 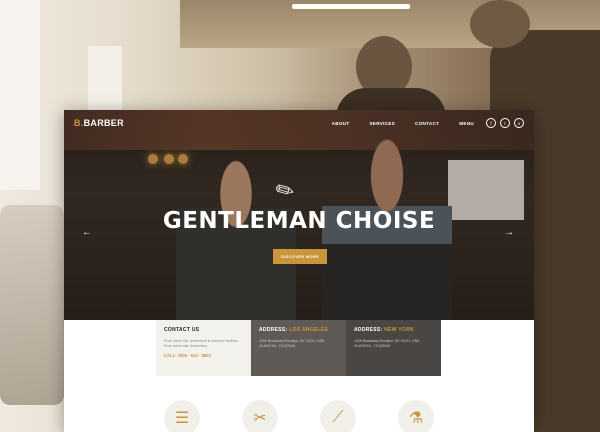 I want to click on address-city: LOS ANGELES, so click(x=309, y=330).